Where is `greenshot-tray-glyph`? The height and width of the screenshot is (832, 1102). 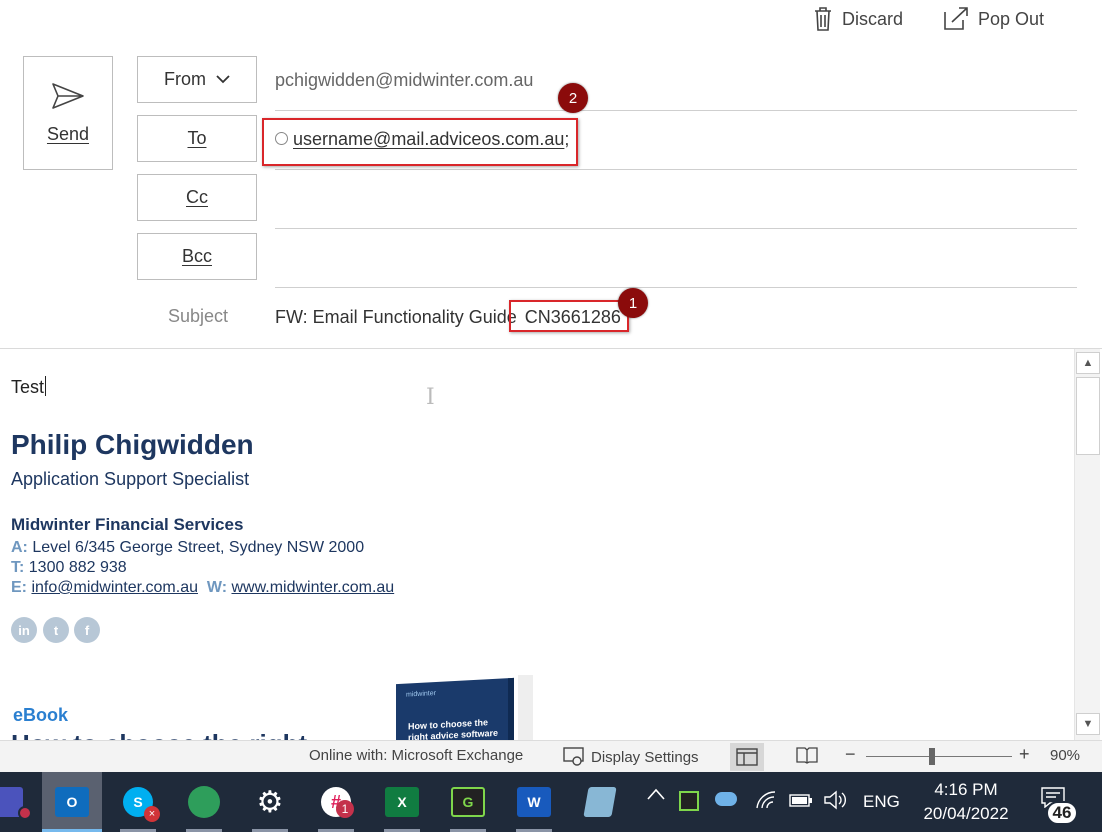 greenshot-tray-glyph is located at coordinates (689, 801).